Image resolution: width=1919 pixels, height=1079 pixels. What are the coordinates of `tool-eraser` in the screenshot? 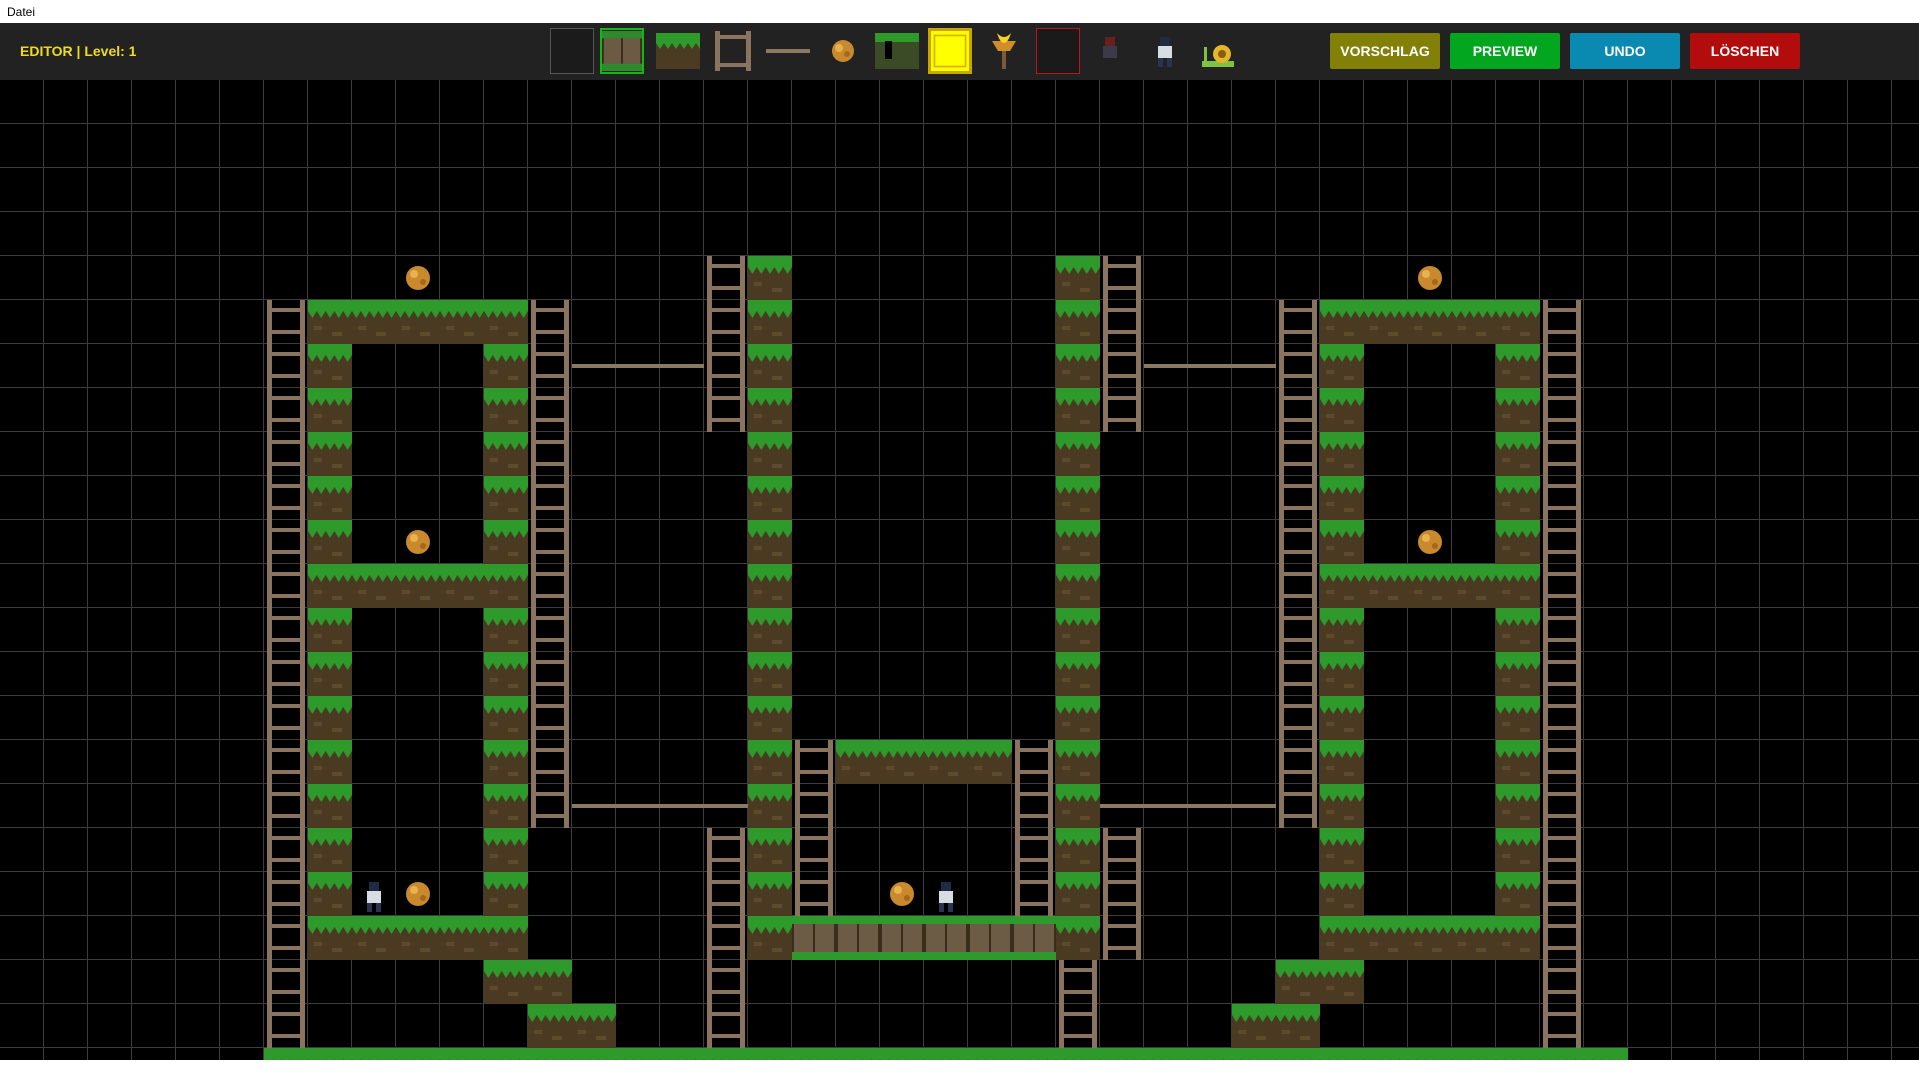 It's located at (1058, 51).